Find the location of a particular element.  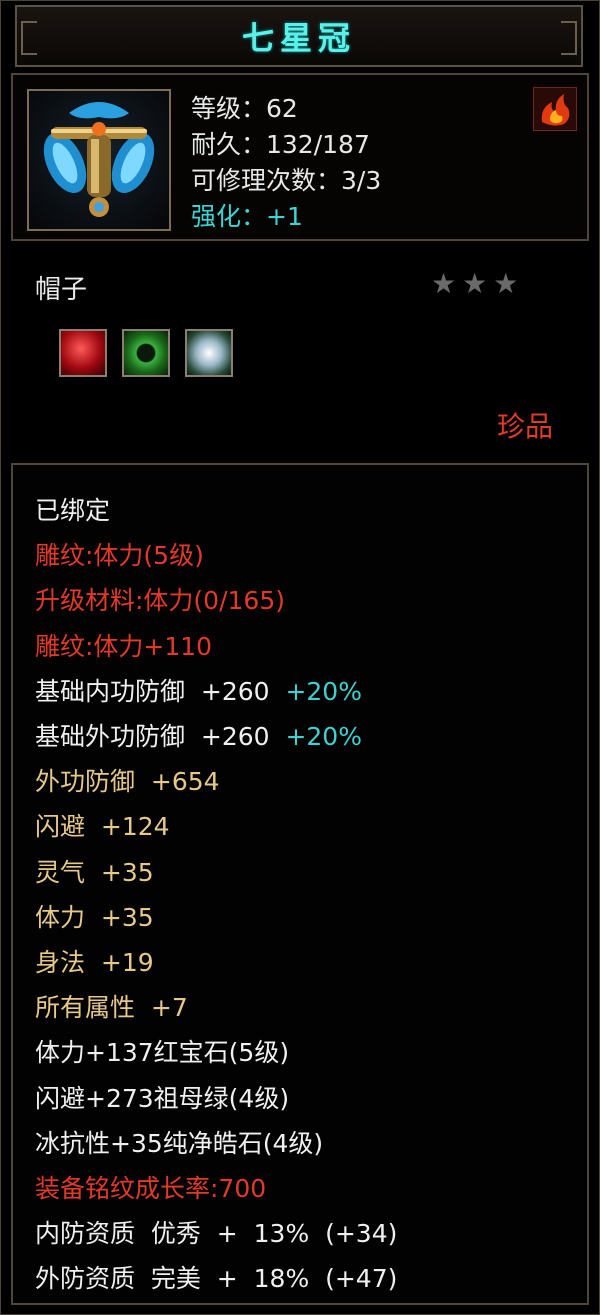

crown-helmet-icon is located at coordinates (99, 159).